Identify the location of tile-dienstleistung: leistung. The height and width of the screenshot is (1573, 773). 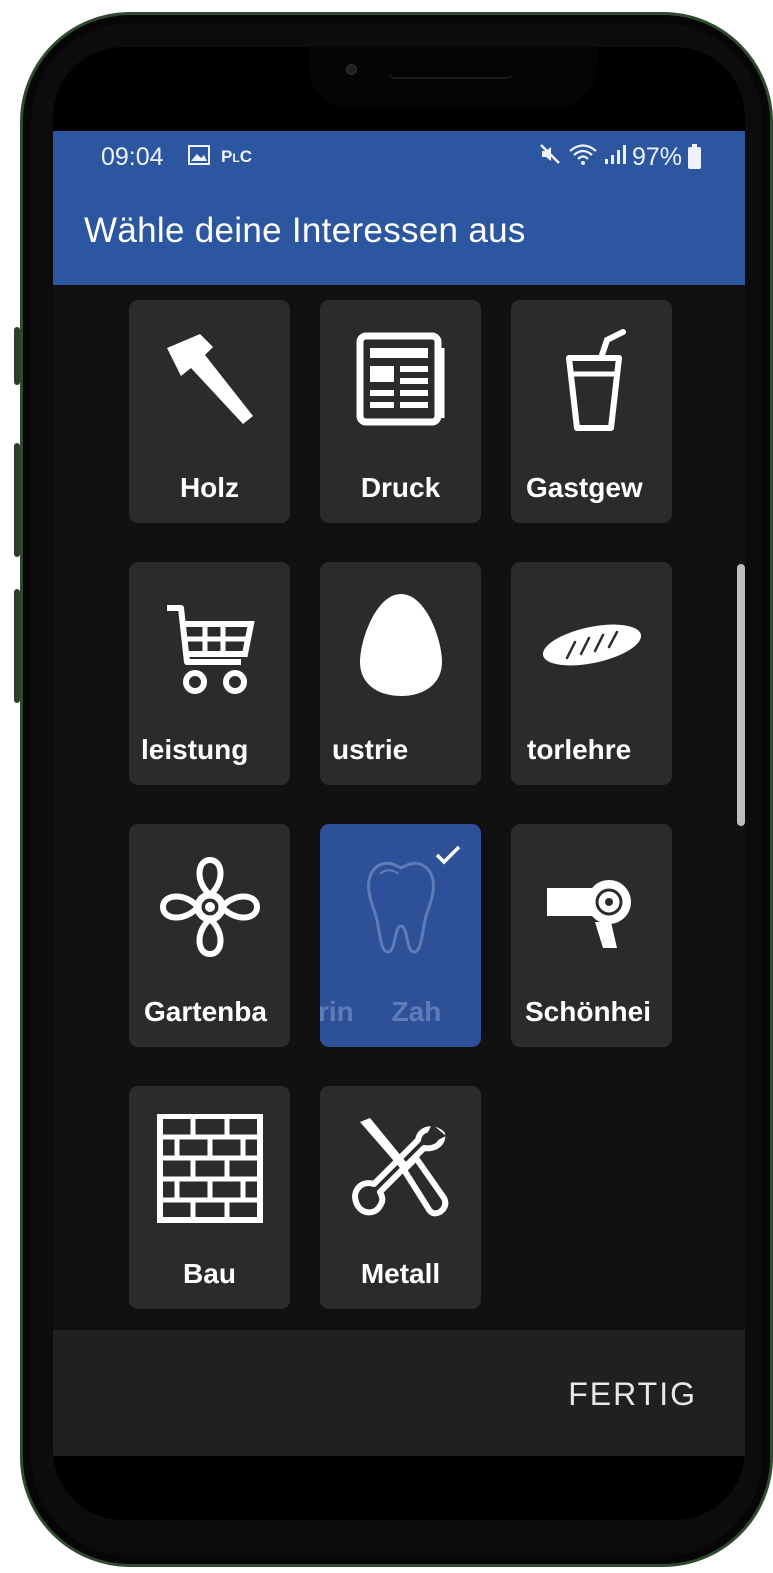
(209, 673).